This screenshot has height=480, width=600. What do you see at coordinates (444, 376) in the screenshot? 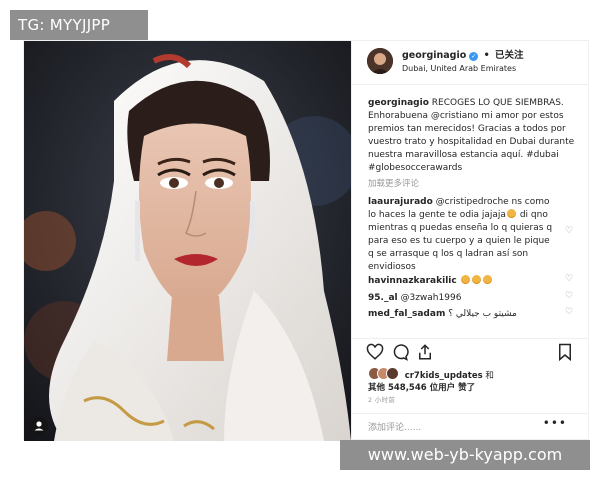
I see `liker-username: cr7kids_updates` at bounding box center [444, 376].